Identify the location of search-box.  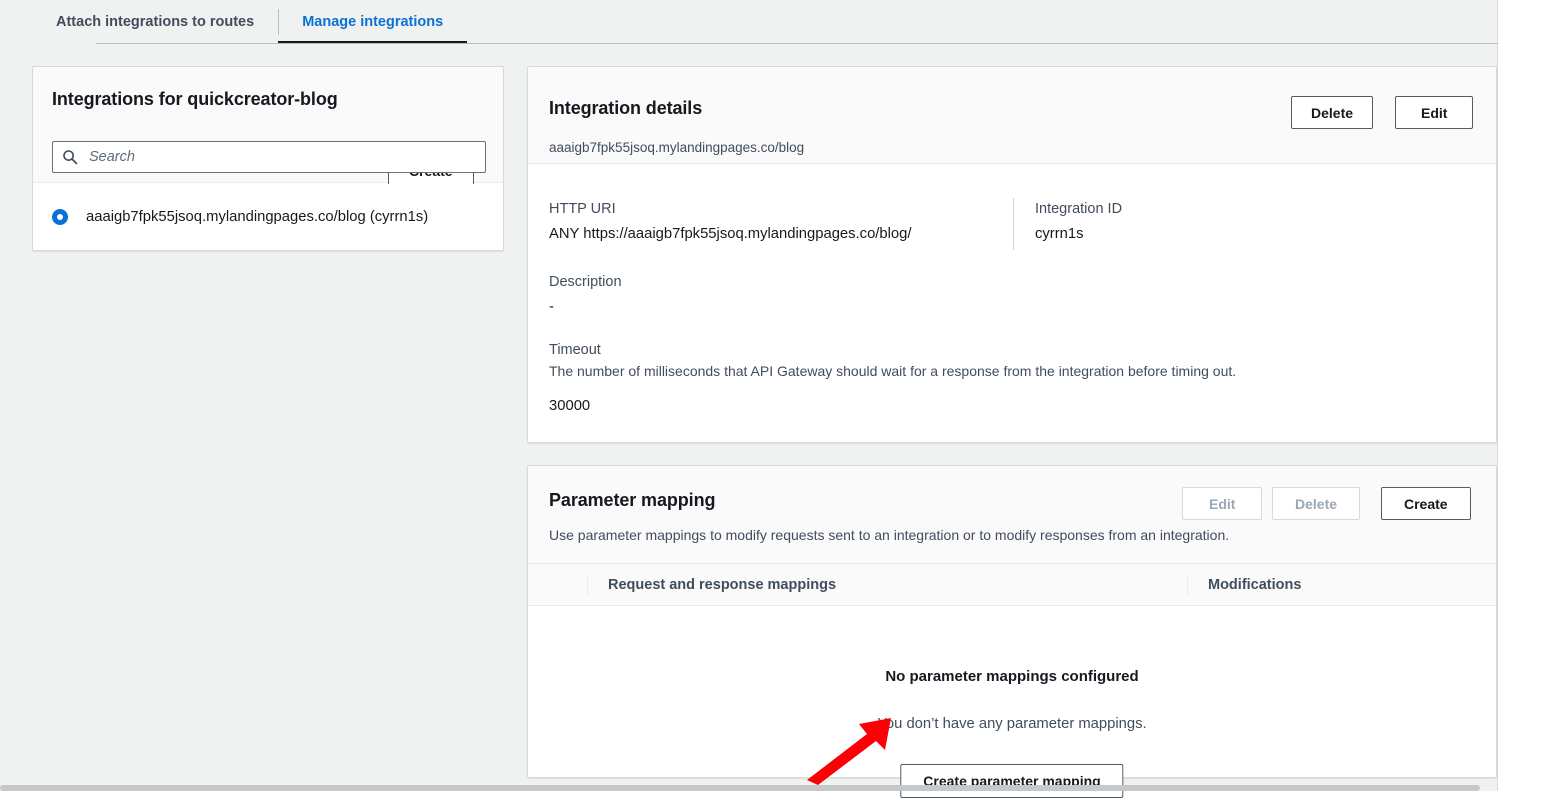
(269, 157).